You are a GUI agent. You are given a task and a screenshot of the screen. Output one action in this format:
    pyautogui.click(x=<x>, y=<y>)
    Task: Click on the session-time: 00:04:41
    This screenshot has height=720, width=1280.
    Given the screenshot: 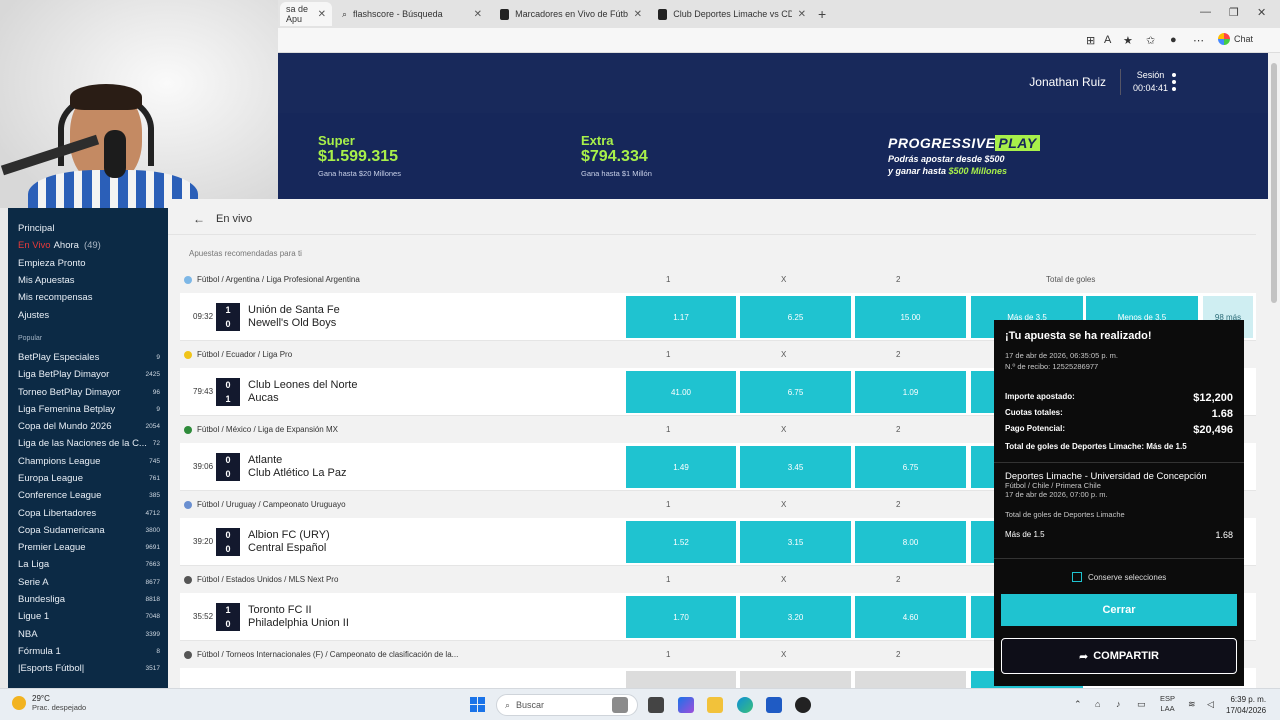 What is the action you would take?
    pyautogui.click(x=1150, y=88)
    